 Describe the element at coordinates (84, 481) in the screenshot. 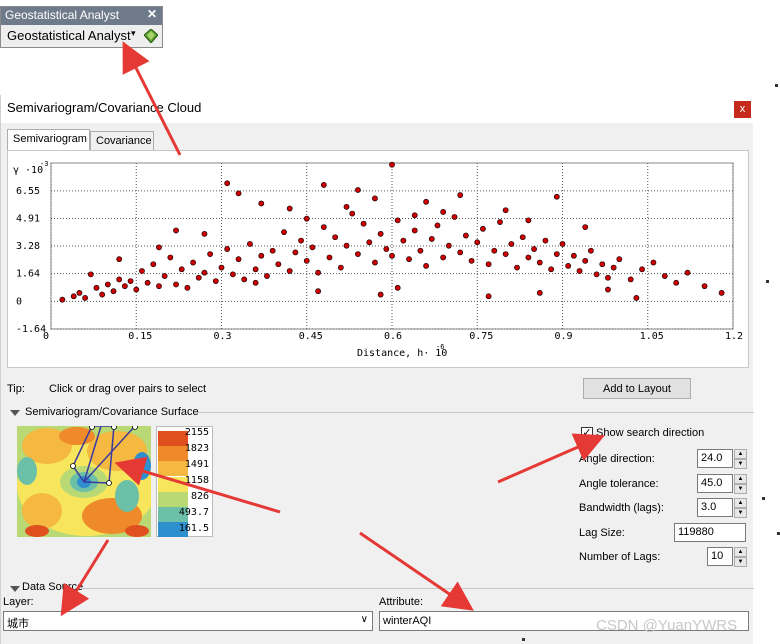

I see `semivariogram-surface-map` at that location.